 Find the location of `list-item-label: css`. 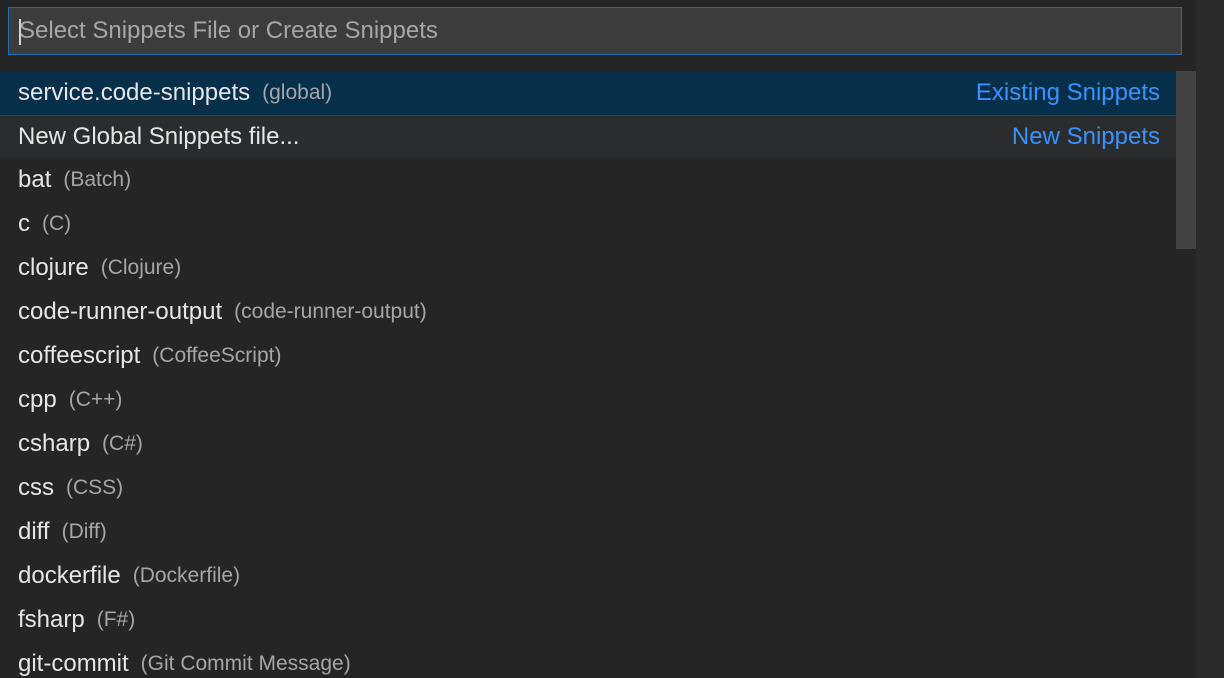

list-item-label: css is located at coordinates (36, 487).